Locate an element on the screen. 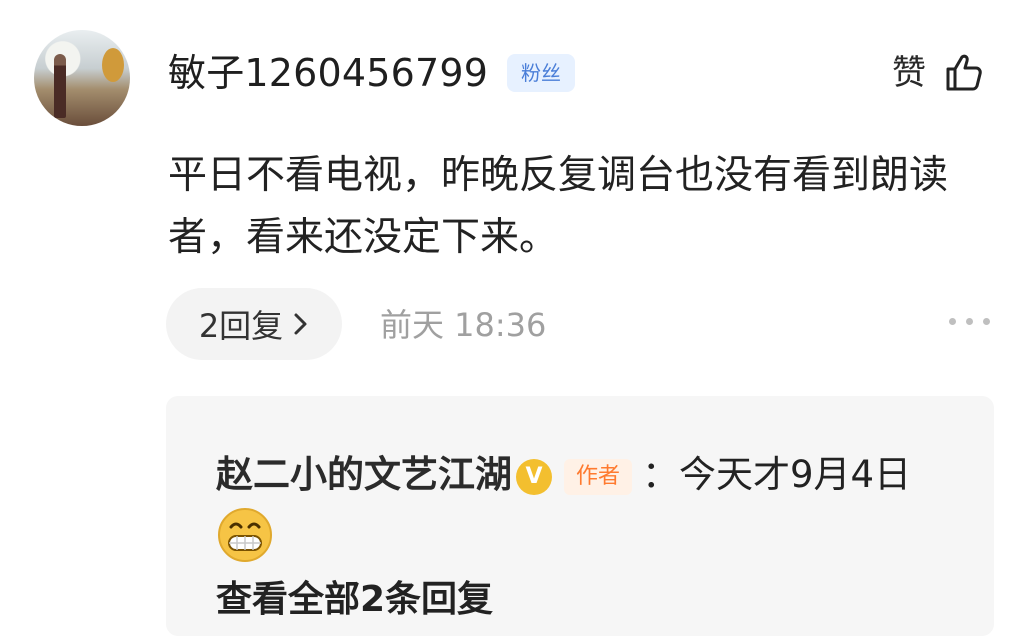 This screenshot has width=1034, height=636. more-dots-icon is located at coordinates (969, 321).